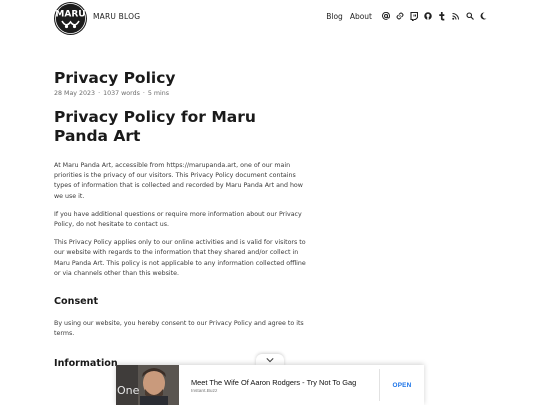 Image resolution: width=540 pixels, height=405 pixels. What do you see at coordinates (147, 385) in the screenshot?
I see `ad-image: One` at bounding box center [147, 385].